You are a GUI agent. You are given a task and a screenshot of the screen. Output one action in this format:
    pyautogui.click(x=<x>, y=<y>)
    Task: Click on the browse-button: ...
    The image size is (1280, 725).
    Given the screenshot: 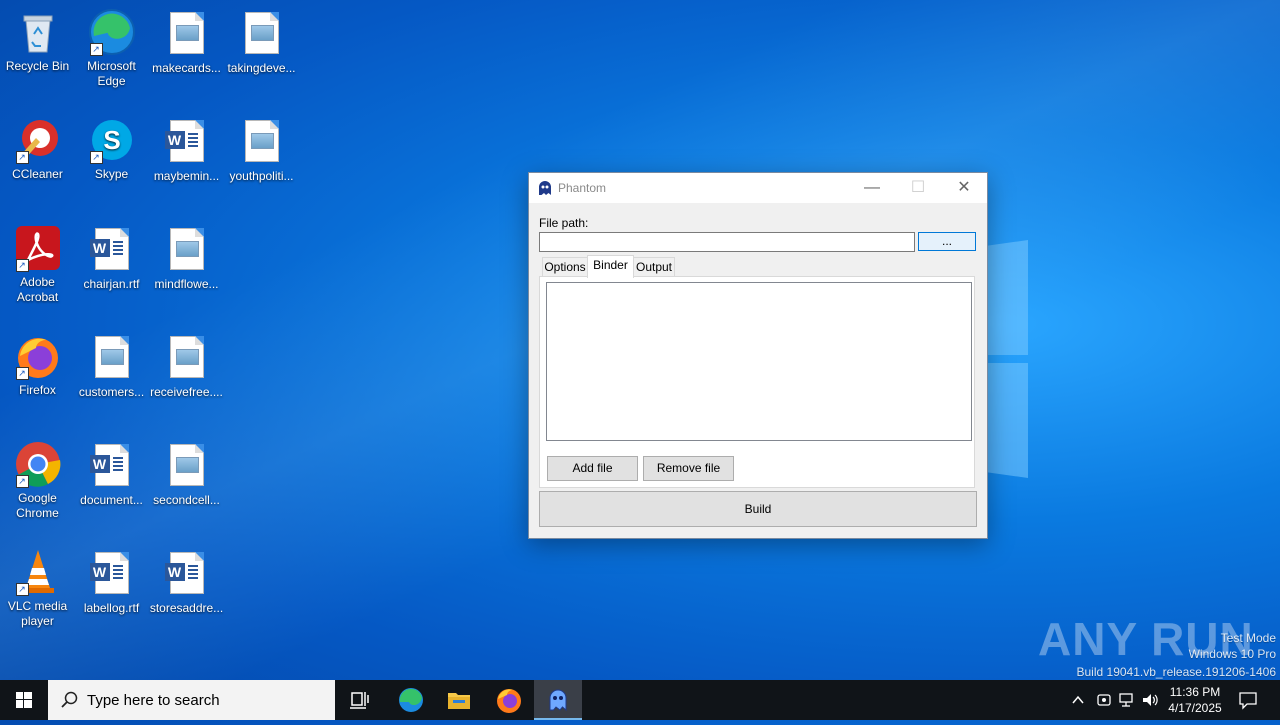 What is the action you would take?
    pyautogui.click(x=947, y=241)
    